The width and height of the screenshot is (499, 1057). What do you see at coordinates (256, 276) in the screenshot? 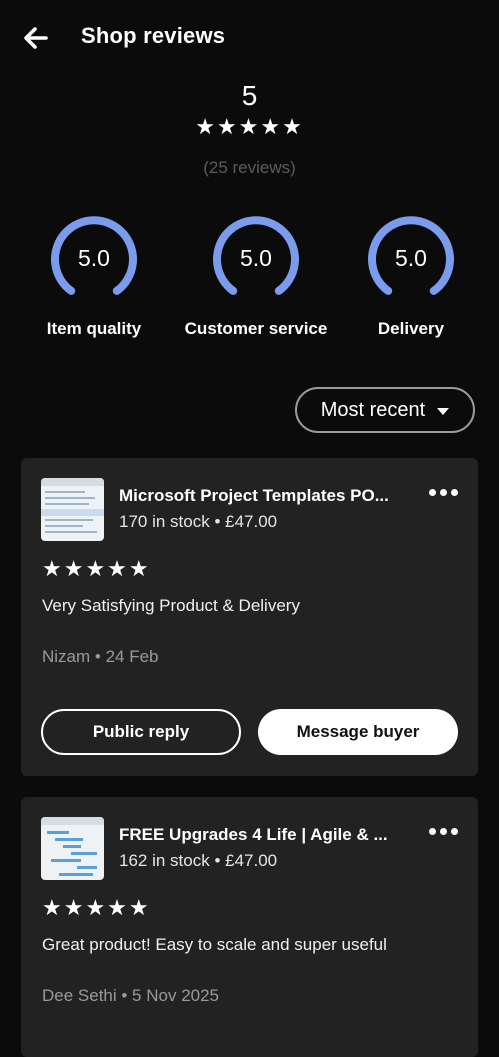
I see `gauge-customer-service: 5.0 Customer service` at bounding box center [256, 276].